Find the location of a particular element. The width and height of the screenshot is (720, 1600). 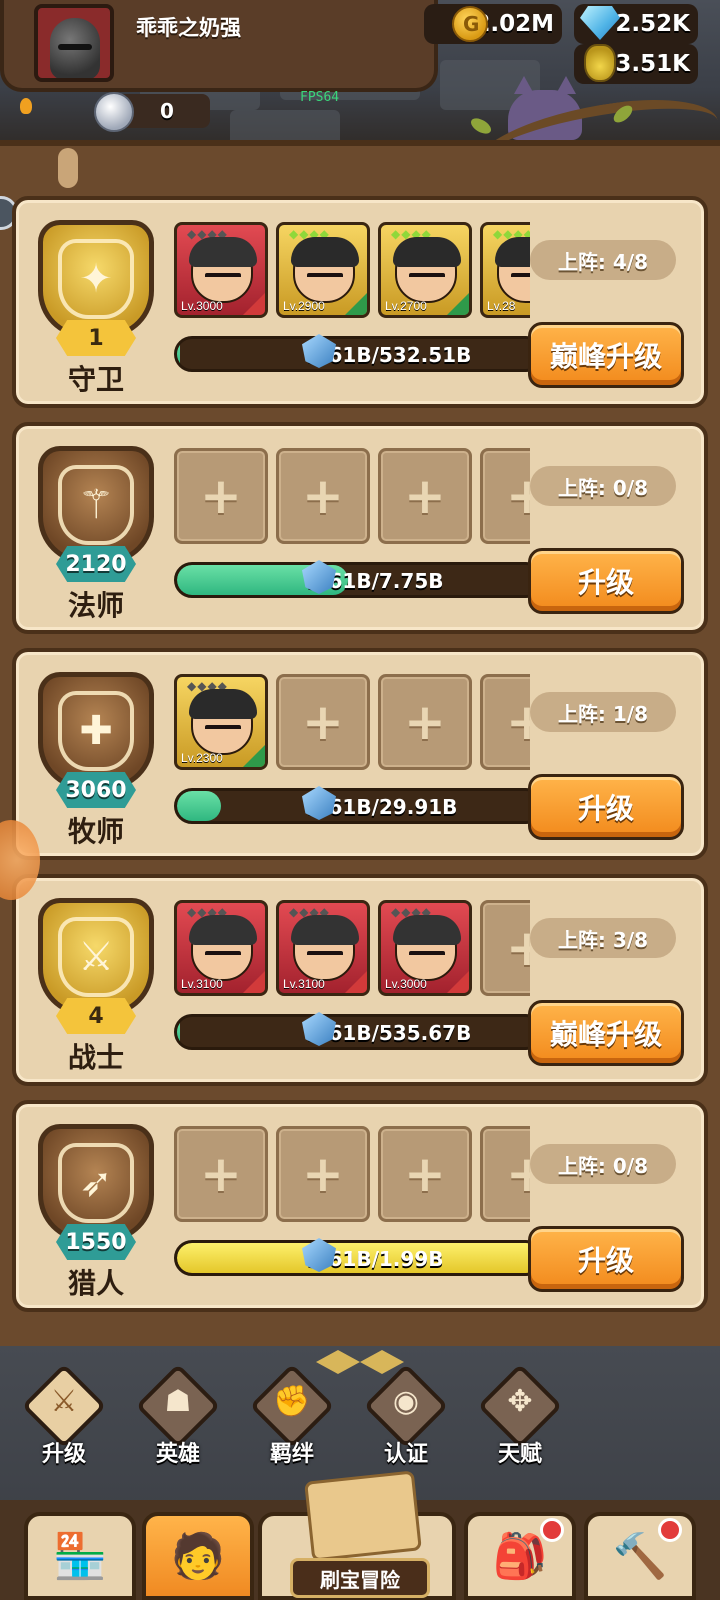

sword-upgrade-icon: ⚔ is located at coordinates (64, 1401).